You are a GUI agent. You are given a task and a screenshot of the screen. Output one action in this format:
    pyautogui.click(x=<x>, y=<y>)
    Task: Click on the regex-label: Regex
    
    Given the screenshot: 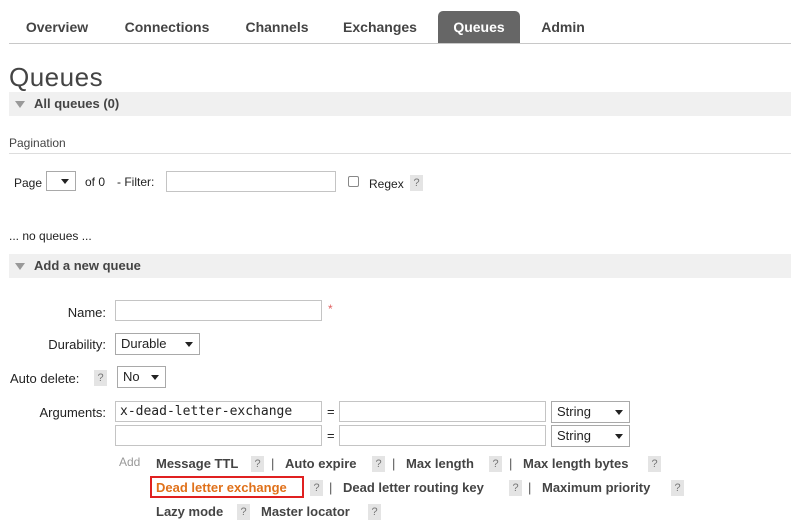 What is the action you would take?
    pyautogui.click(x=386, y=184)
    